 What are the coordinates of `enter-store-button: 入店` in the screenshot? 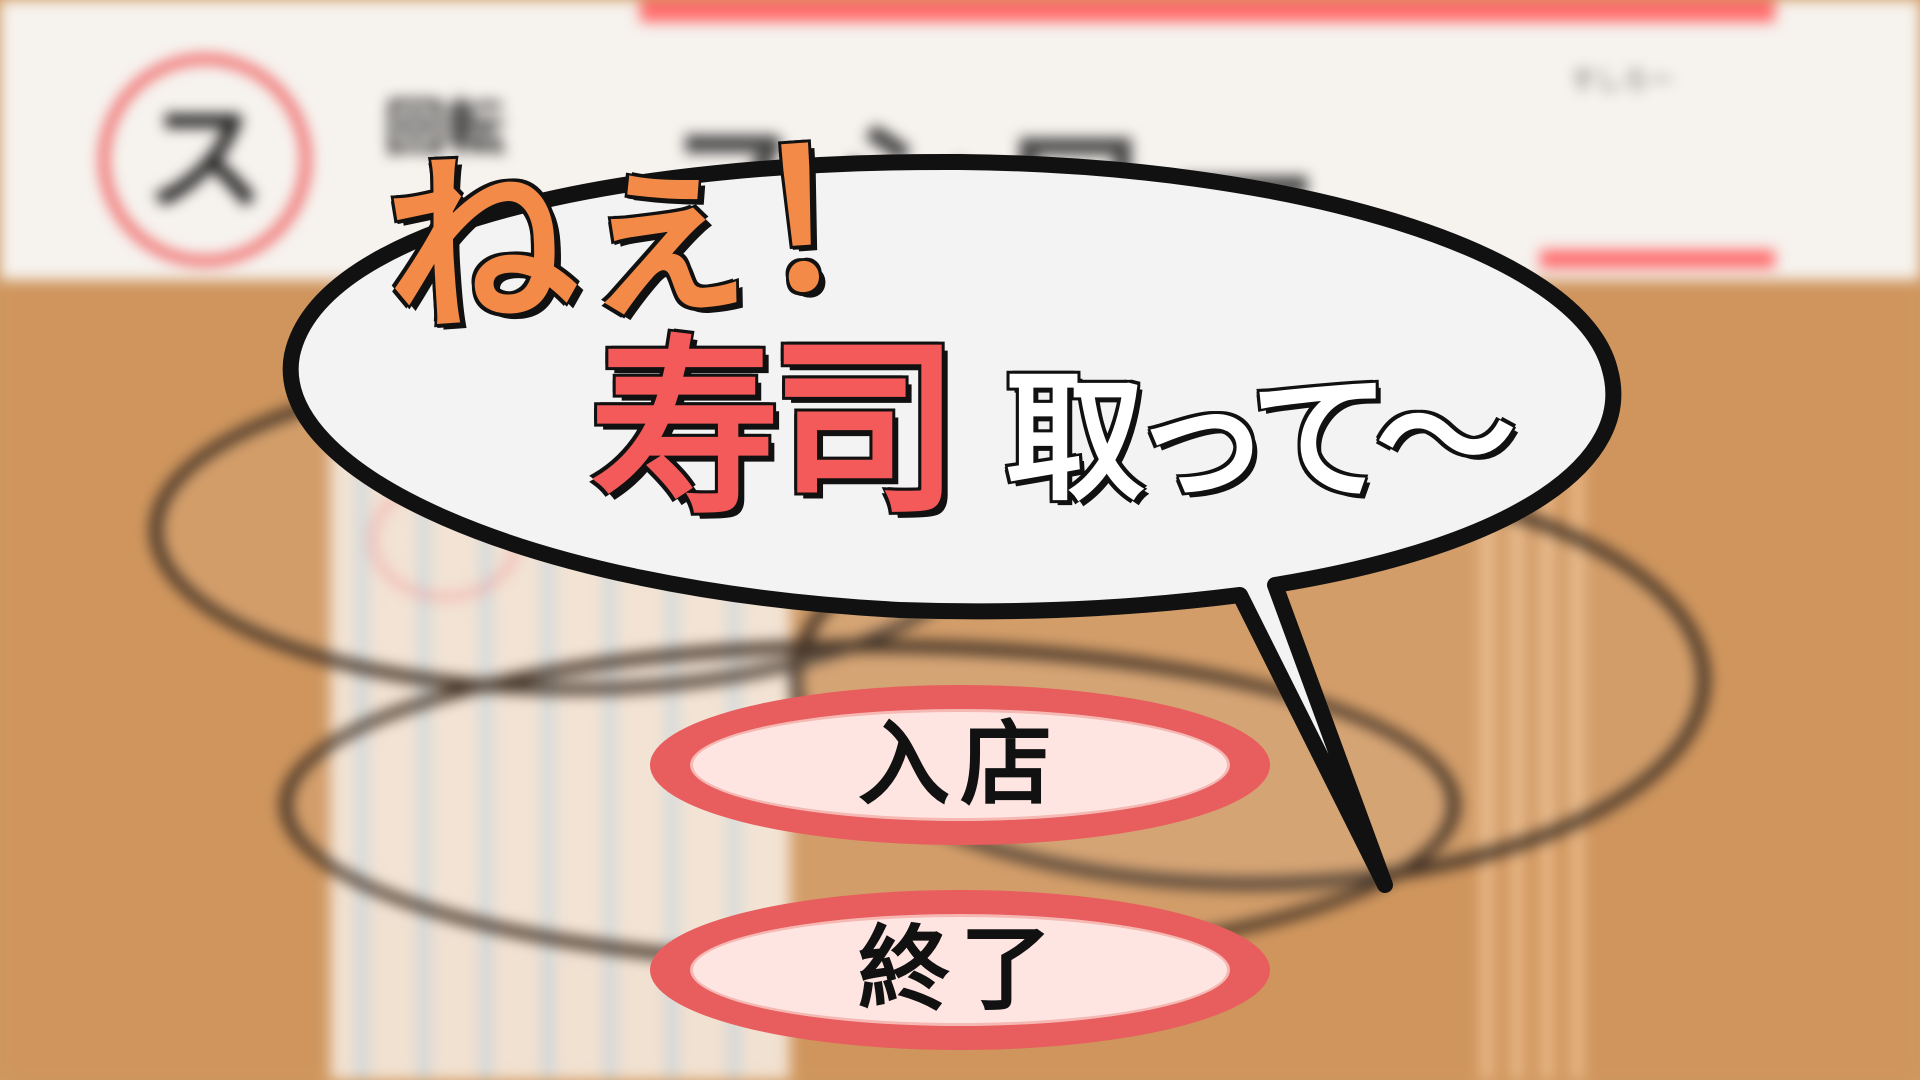 It's located at (960, 765).